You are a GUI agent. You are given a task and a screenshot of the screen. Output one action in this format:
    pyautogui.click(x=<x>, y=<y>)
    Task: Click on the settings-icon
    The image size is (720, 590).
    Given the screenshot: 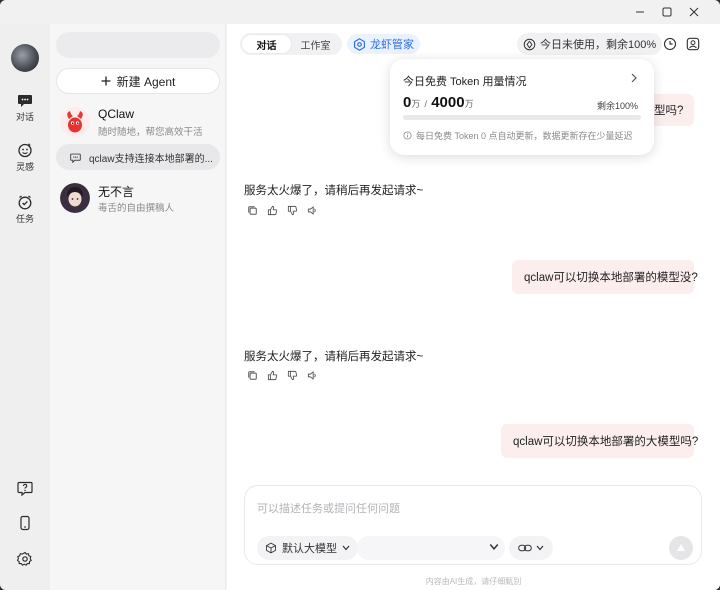 What is the action you would take?
    pyautogui.click(x=25, y=559)
    